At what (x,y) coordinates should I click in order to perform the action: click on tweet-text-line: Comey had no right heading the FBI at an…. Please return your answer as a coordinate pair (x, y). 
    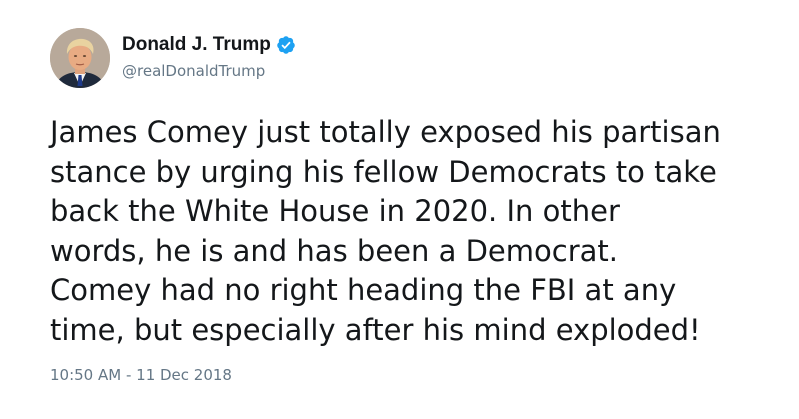
    Looking at the image, I should click on (363, 290).